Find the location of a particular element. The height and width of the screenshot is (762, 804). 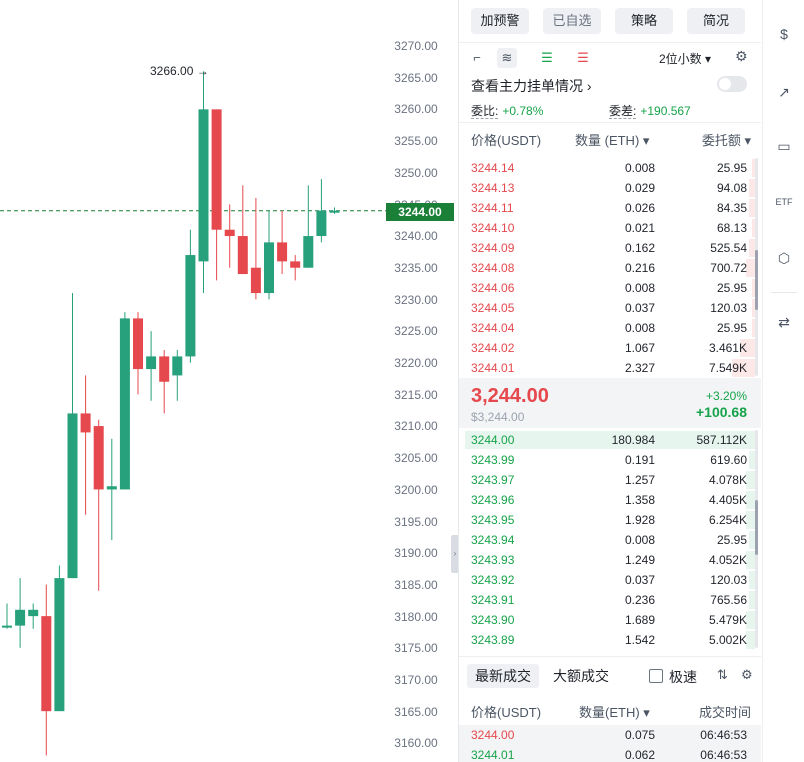

etf-icon: ETF is located at coordinates (784, 202).